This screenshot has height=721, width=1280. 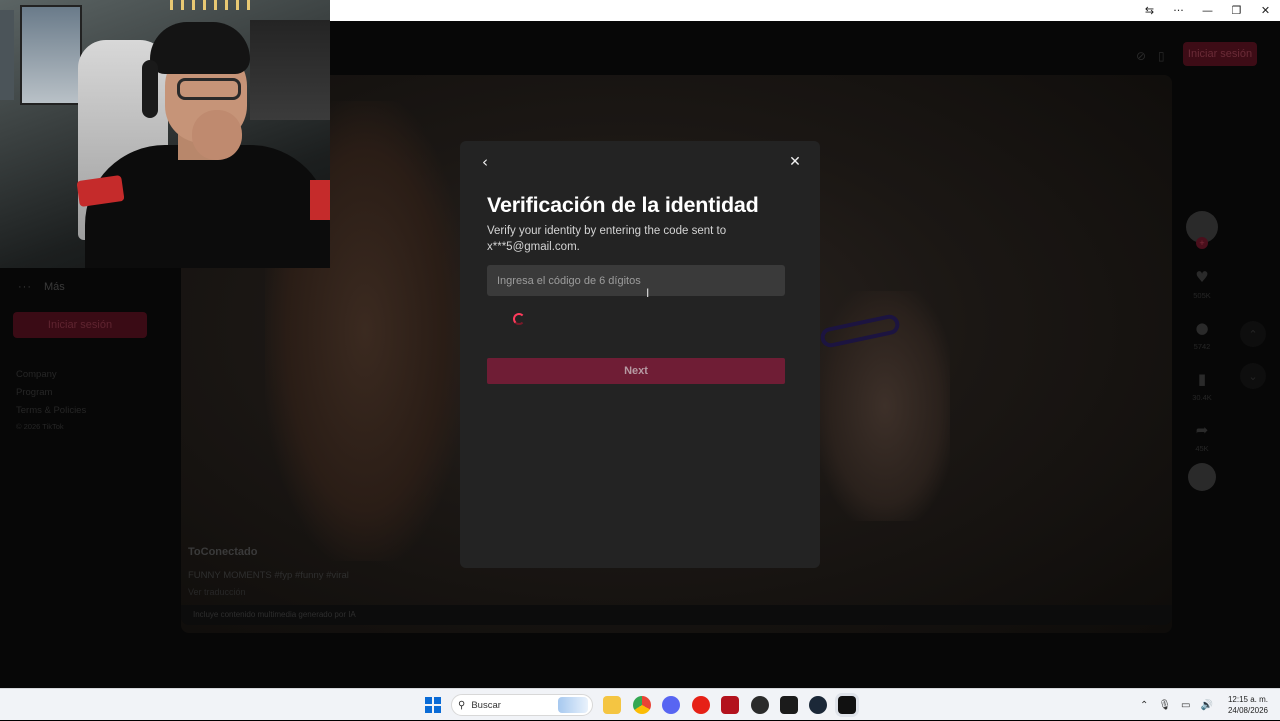 What do you see at coordinates (41, 287) in the screenshot?
I see `sidebar-item-more: ··· Más` at bounding box center [41, 287].